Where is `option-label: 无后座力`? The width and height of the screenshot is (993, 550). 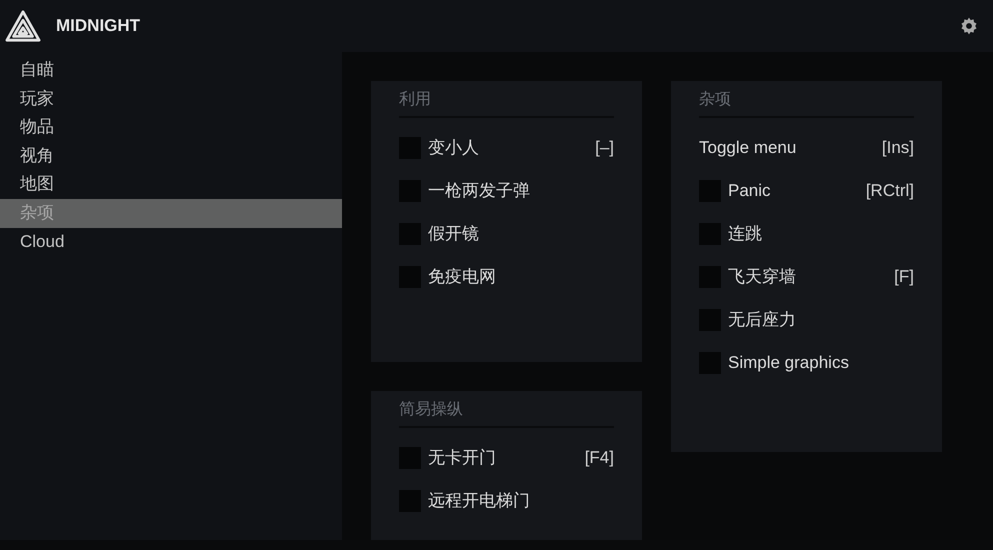
option-label: 无后座力 is located at coordinates (762, 320).